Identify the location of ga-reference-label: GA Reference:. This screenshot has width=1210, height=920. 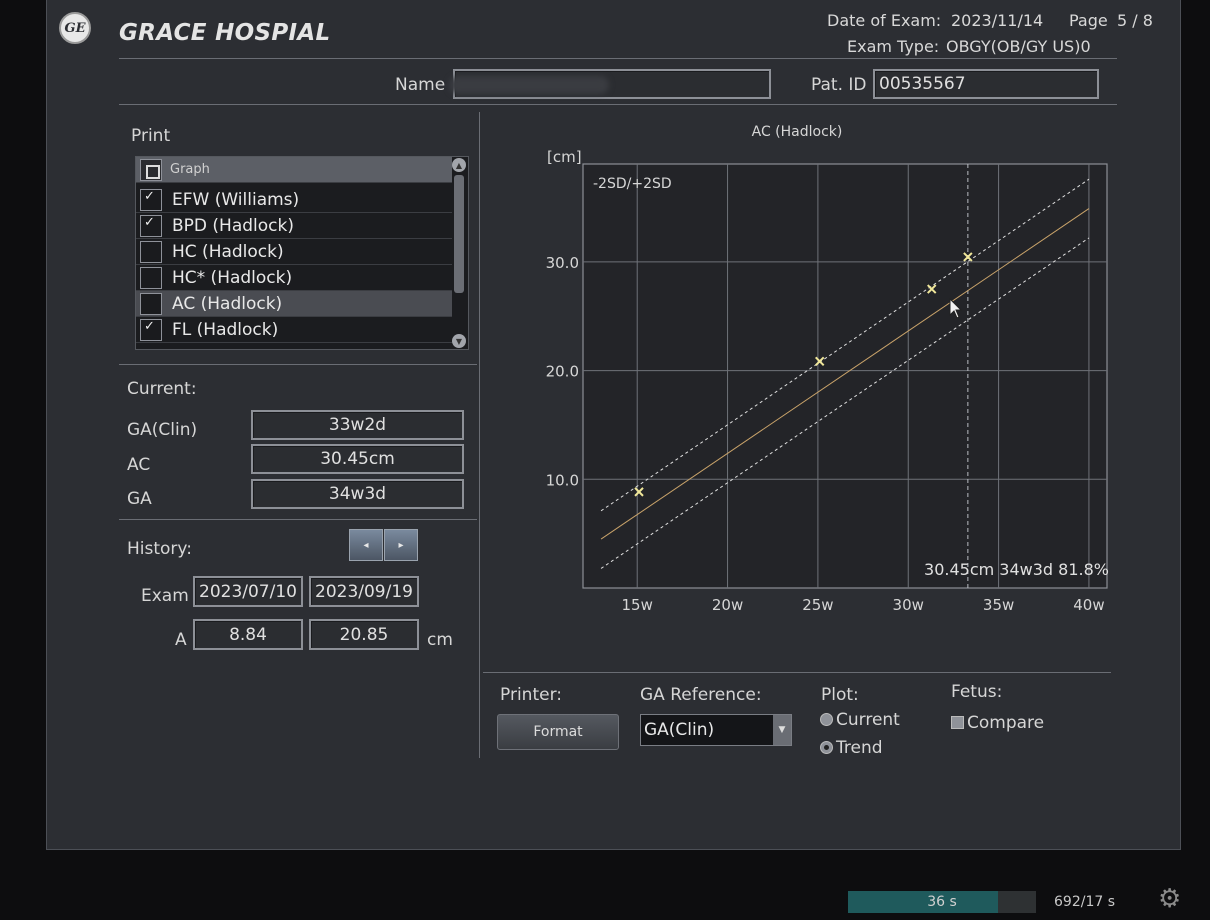
(701, 695).